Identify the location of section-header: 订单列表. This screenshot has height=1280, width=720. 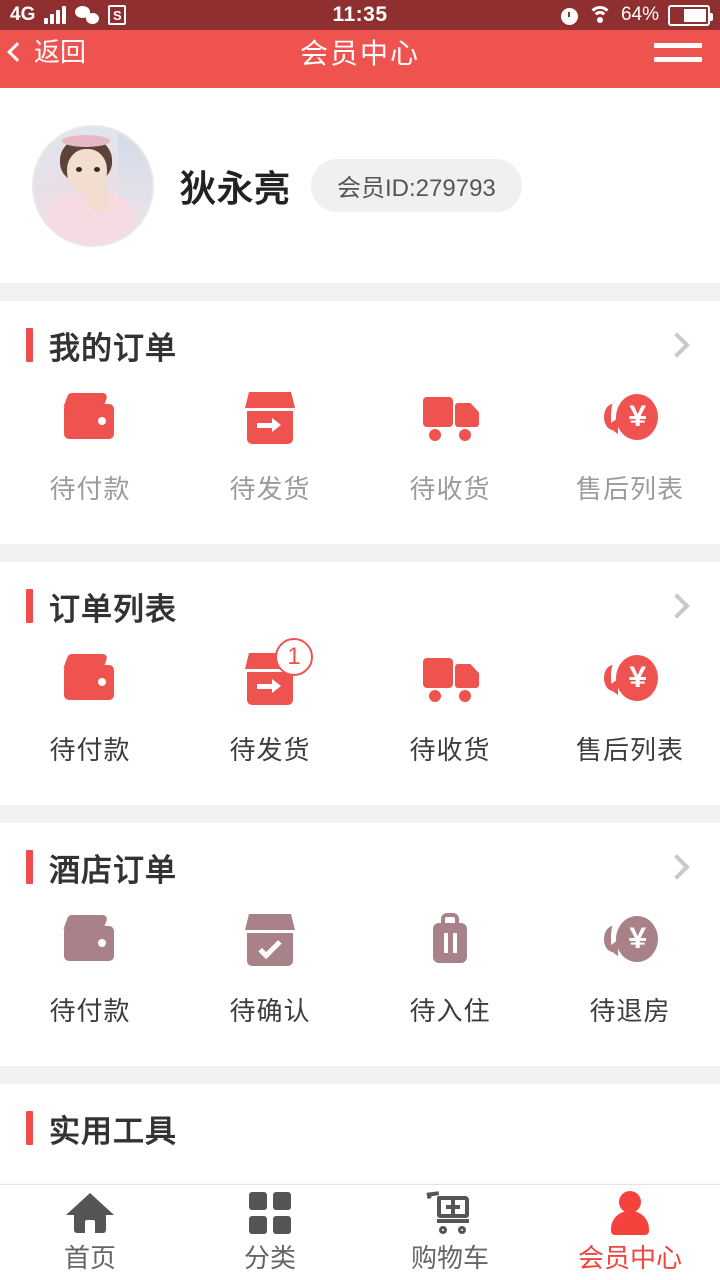
(360, 606).